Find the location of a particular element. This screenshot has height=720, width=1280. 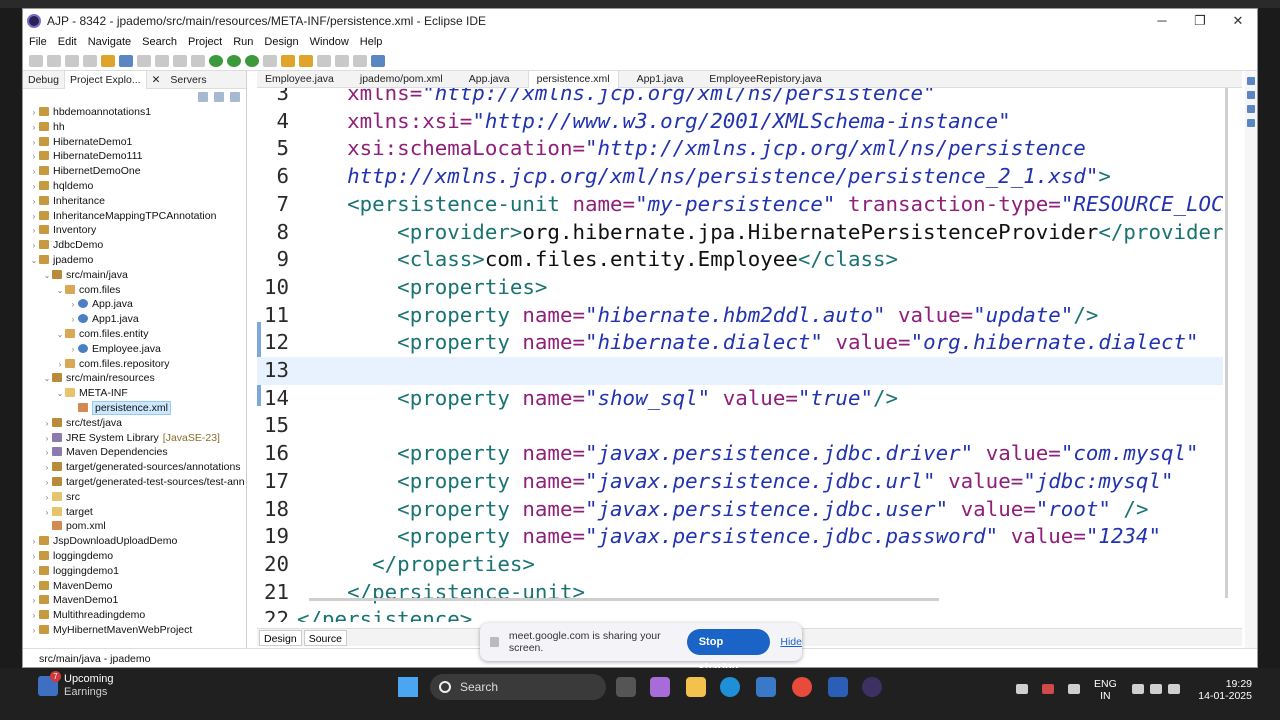

tree-item: › src is located at coordinates (134, 497).